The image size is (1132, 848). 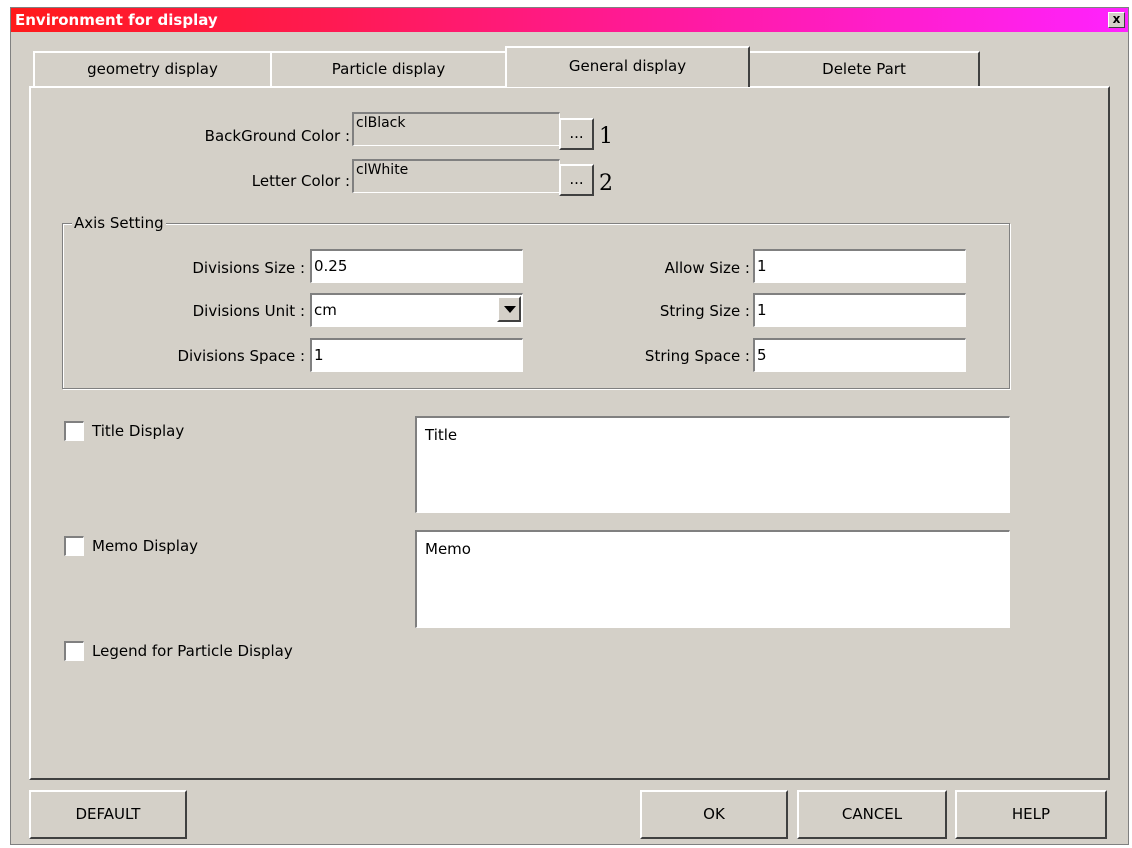 I want to click on string-space-label: String Space :, so click(x=697, y=356).